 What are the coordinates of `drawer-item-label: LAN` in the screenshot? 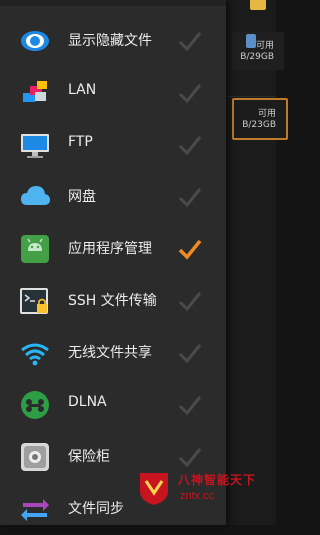 It's located at (82, 90).